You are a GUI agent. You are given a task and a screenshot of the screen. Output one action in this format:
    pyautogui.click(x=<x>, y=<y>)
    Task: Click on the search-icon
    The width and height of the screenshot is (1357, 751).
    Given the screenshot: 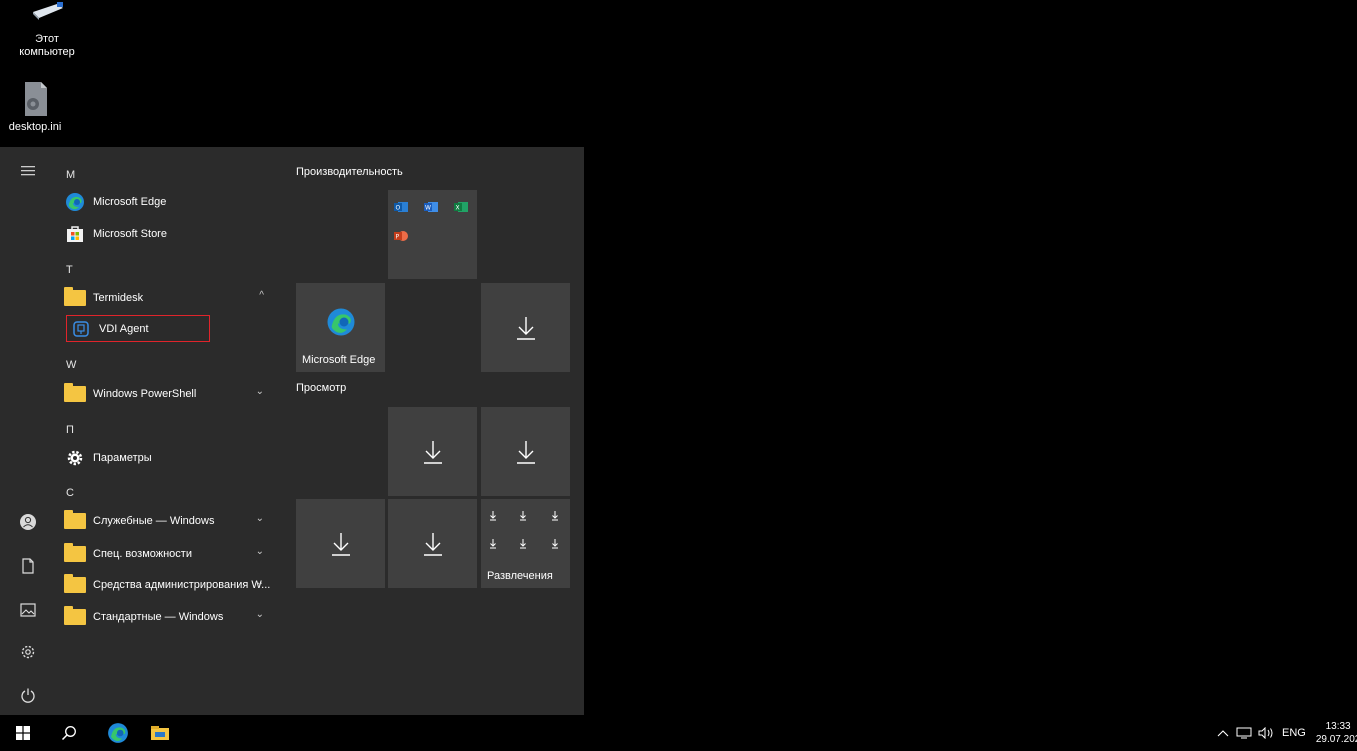 What is the action you would take?
    pyautogui.click(x=68, y=733)
    